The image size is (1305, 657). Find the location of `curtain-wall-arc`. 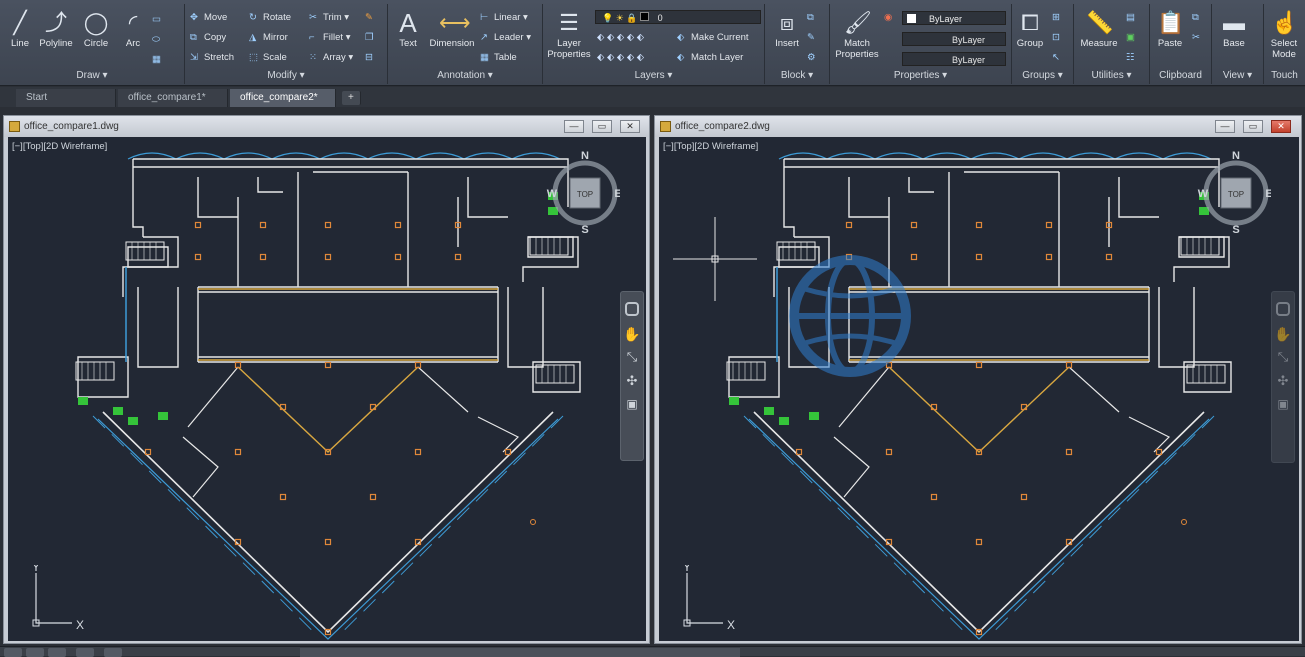

curtain-wall-arc is located at coordinates (1091, 156).